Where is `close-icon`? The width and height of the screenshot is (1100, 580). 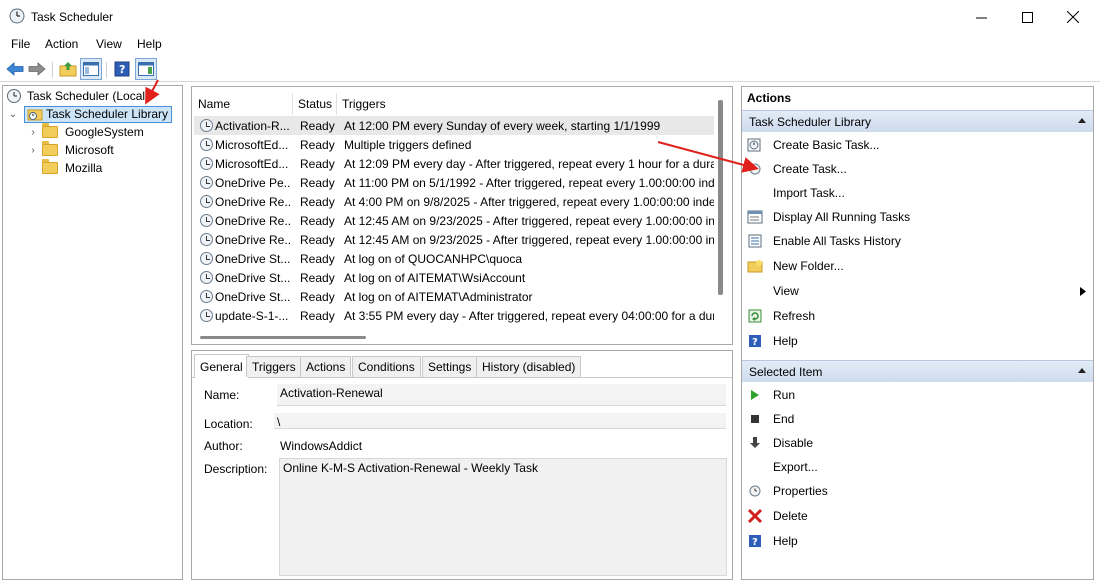
close-icon is located at coordinates (1073, 17).